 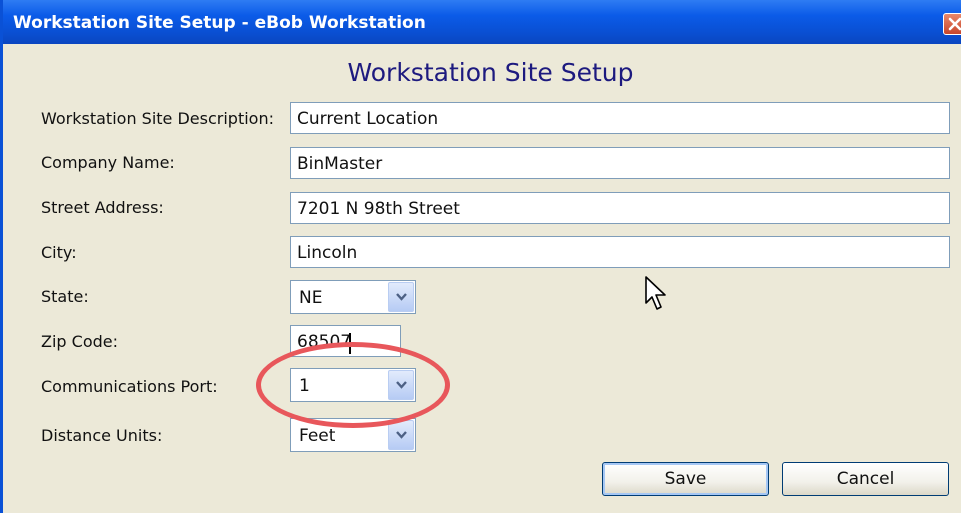 I want to click on close-button, so click(x=952, y=24).